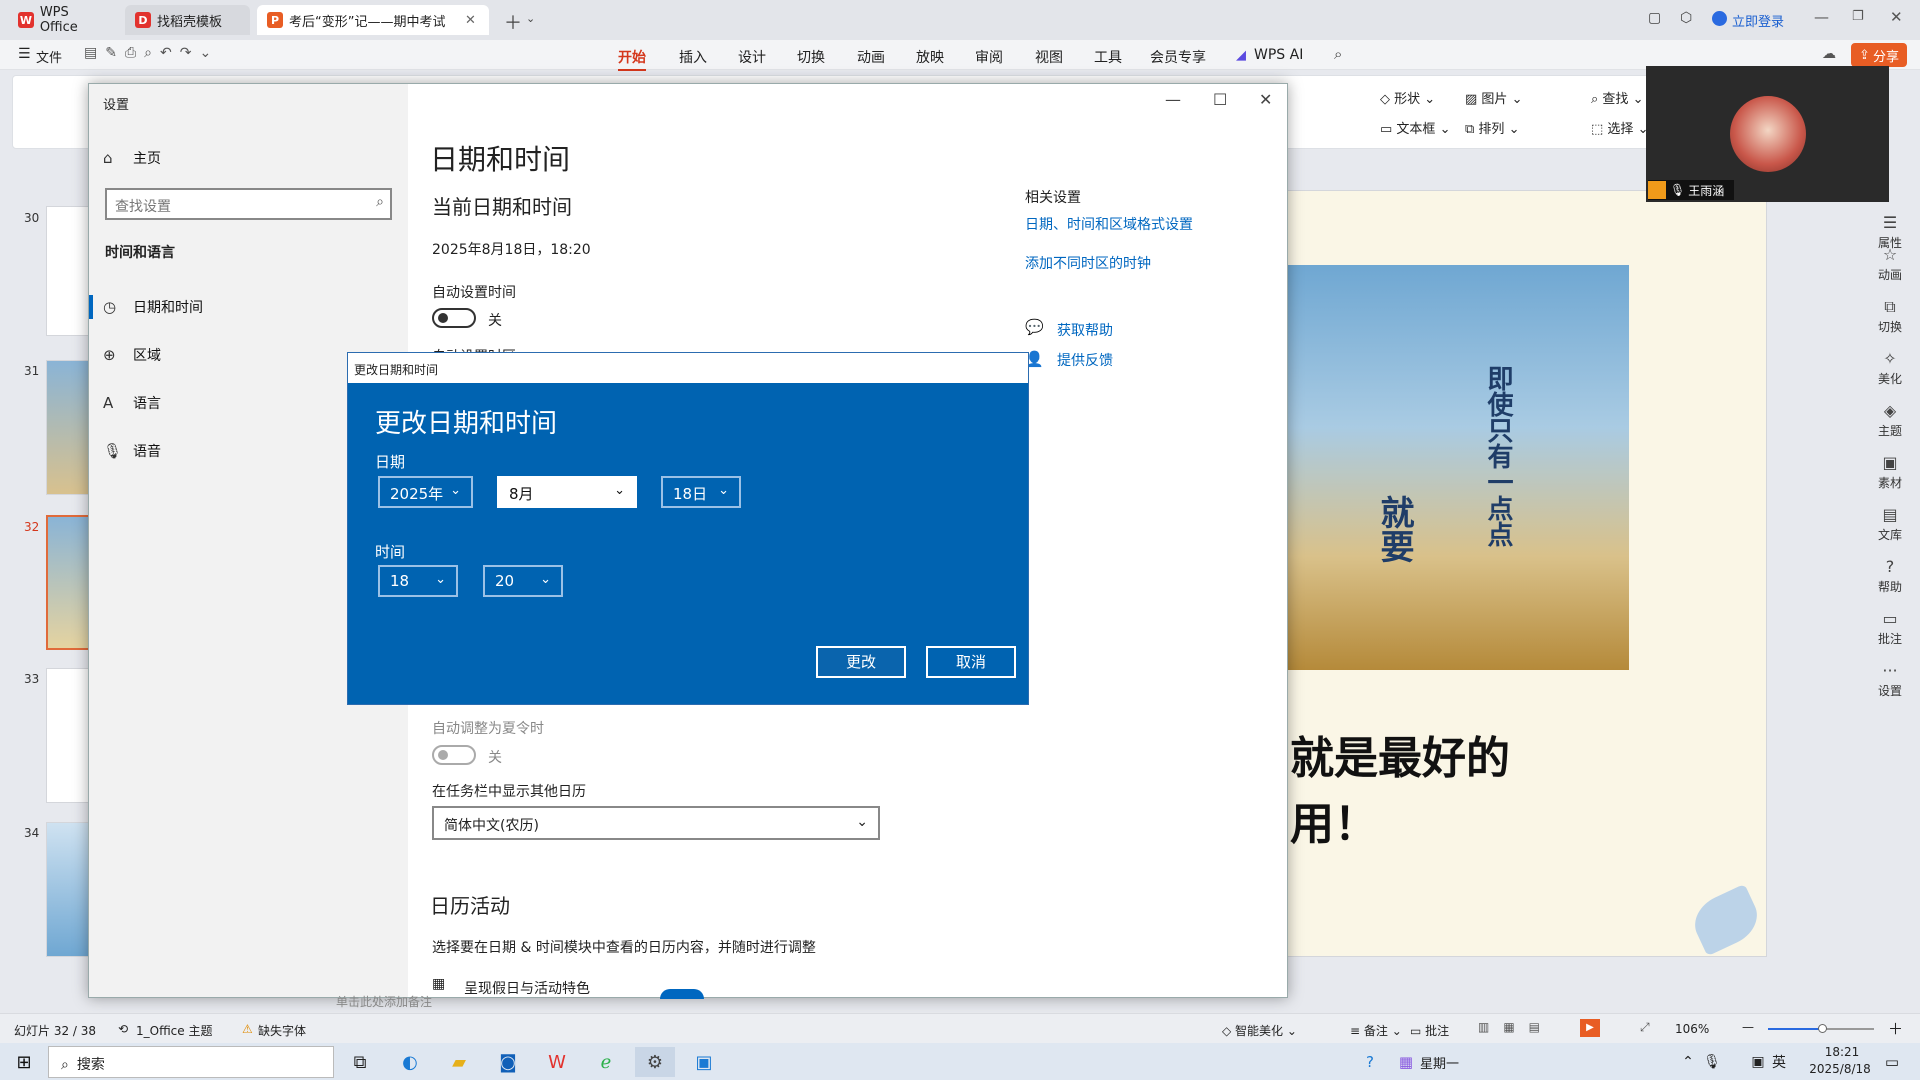  What do you see at coordinates (132, 355) in the screenshot?
I see `nav-region: ⊕ 区域` at bounding box center [132, 355].